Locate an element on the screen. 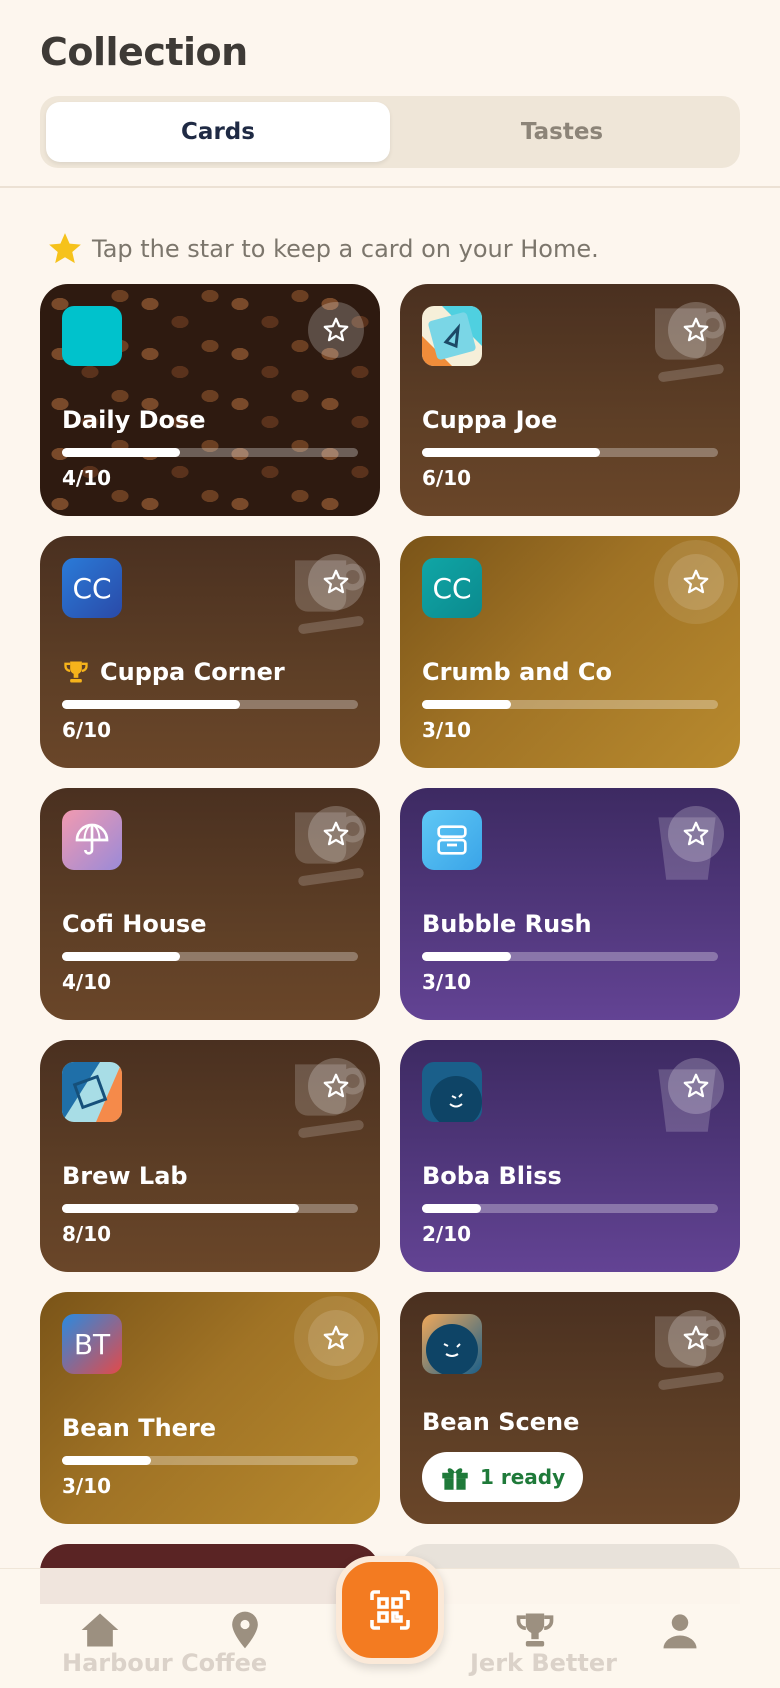 This screenshot has width=780, height=1688. card-name: Bean There is located at coordinates (139, 1428).